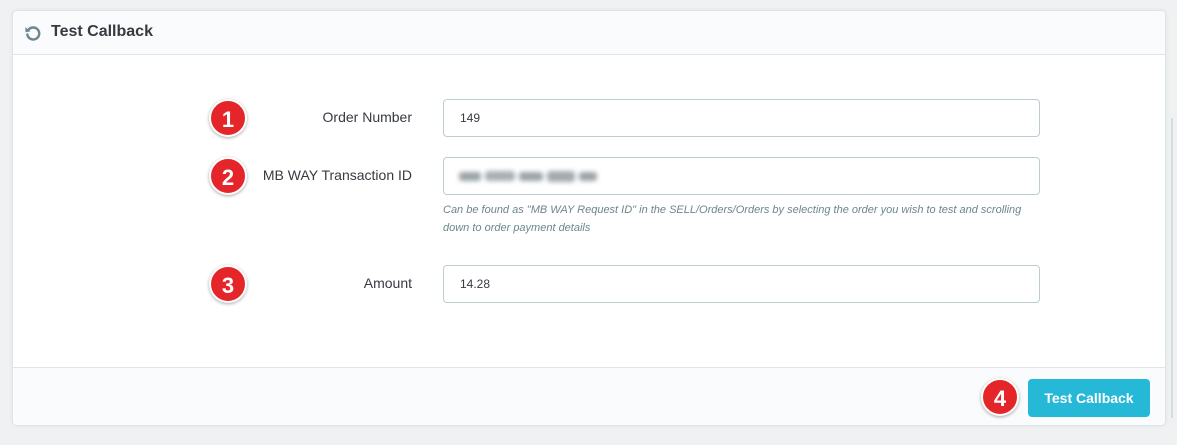 Image resolution: width=1177 pixels, height=445 pixels. What do you see at coordinates (741, 176) in the screenshot?
I see `transaction-id-input` at bounding box center [741, 176].